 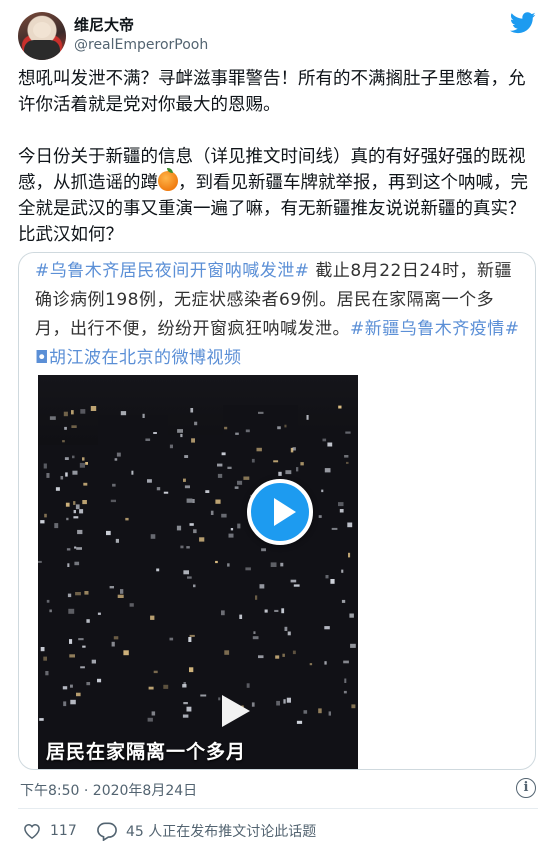 What do you see at coordinates (526, 788) in the screenshot?
I see `info-icon: i` at bounding box center [526, 788].